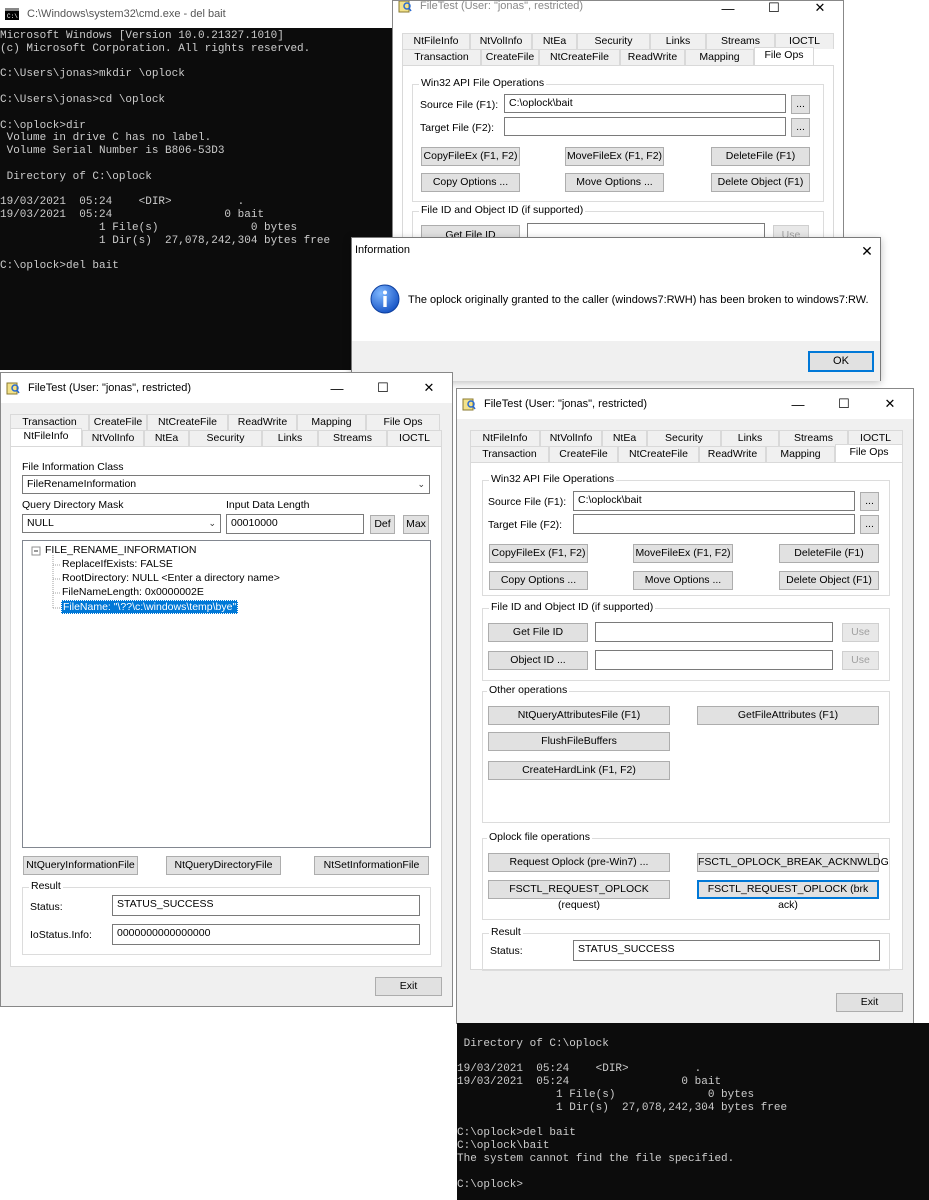 The image size is (929, 1200). I want to click on def-button: Def, so click(382, 524).